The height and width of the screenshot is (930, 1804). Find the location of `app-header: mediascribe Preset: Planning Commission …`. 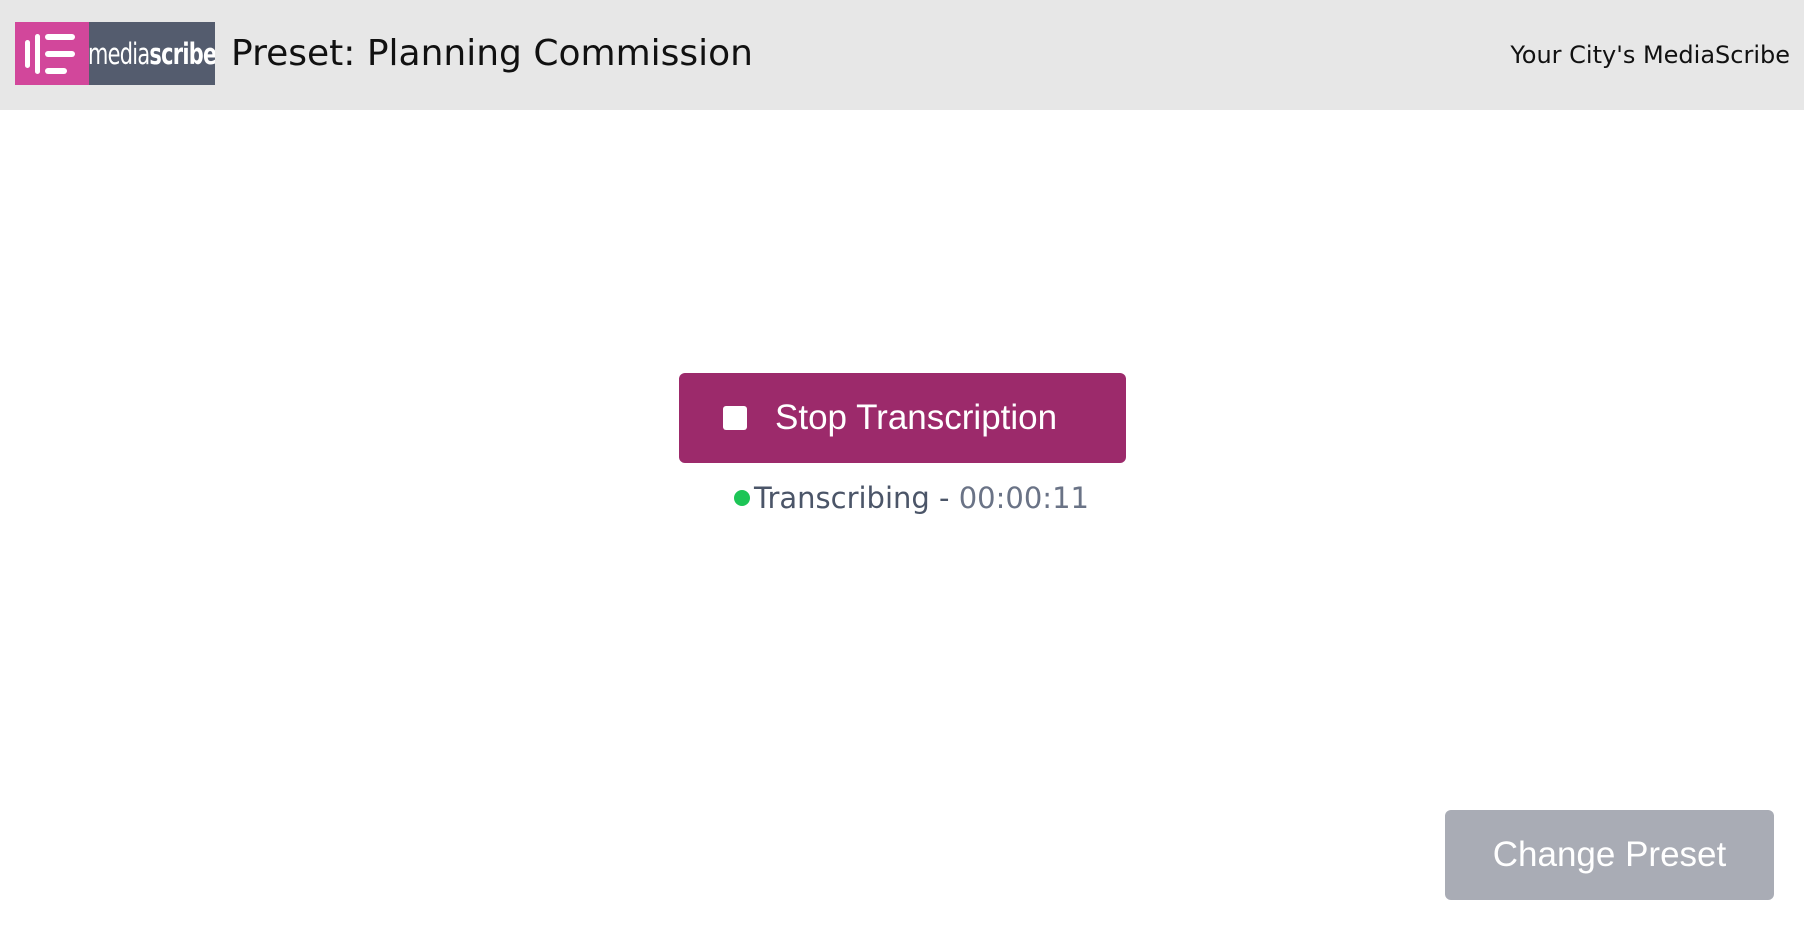

app-header: mediascribe Preset: Planning Commission … is located at coordinates (902, 55).